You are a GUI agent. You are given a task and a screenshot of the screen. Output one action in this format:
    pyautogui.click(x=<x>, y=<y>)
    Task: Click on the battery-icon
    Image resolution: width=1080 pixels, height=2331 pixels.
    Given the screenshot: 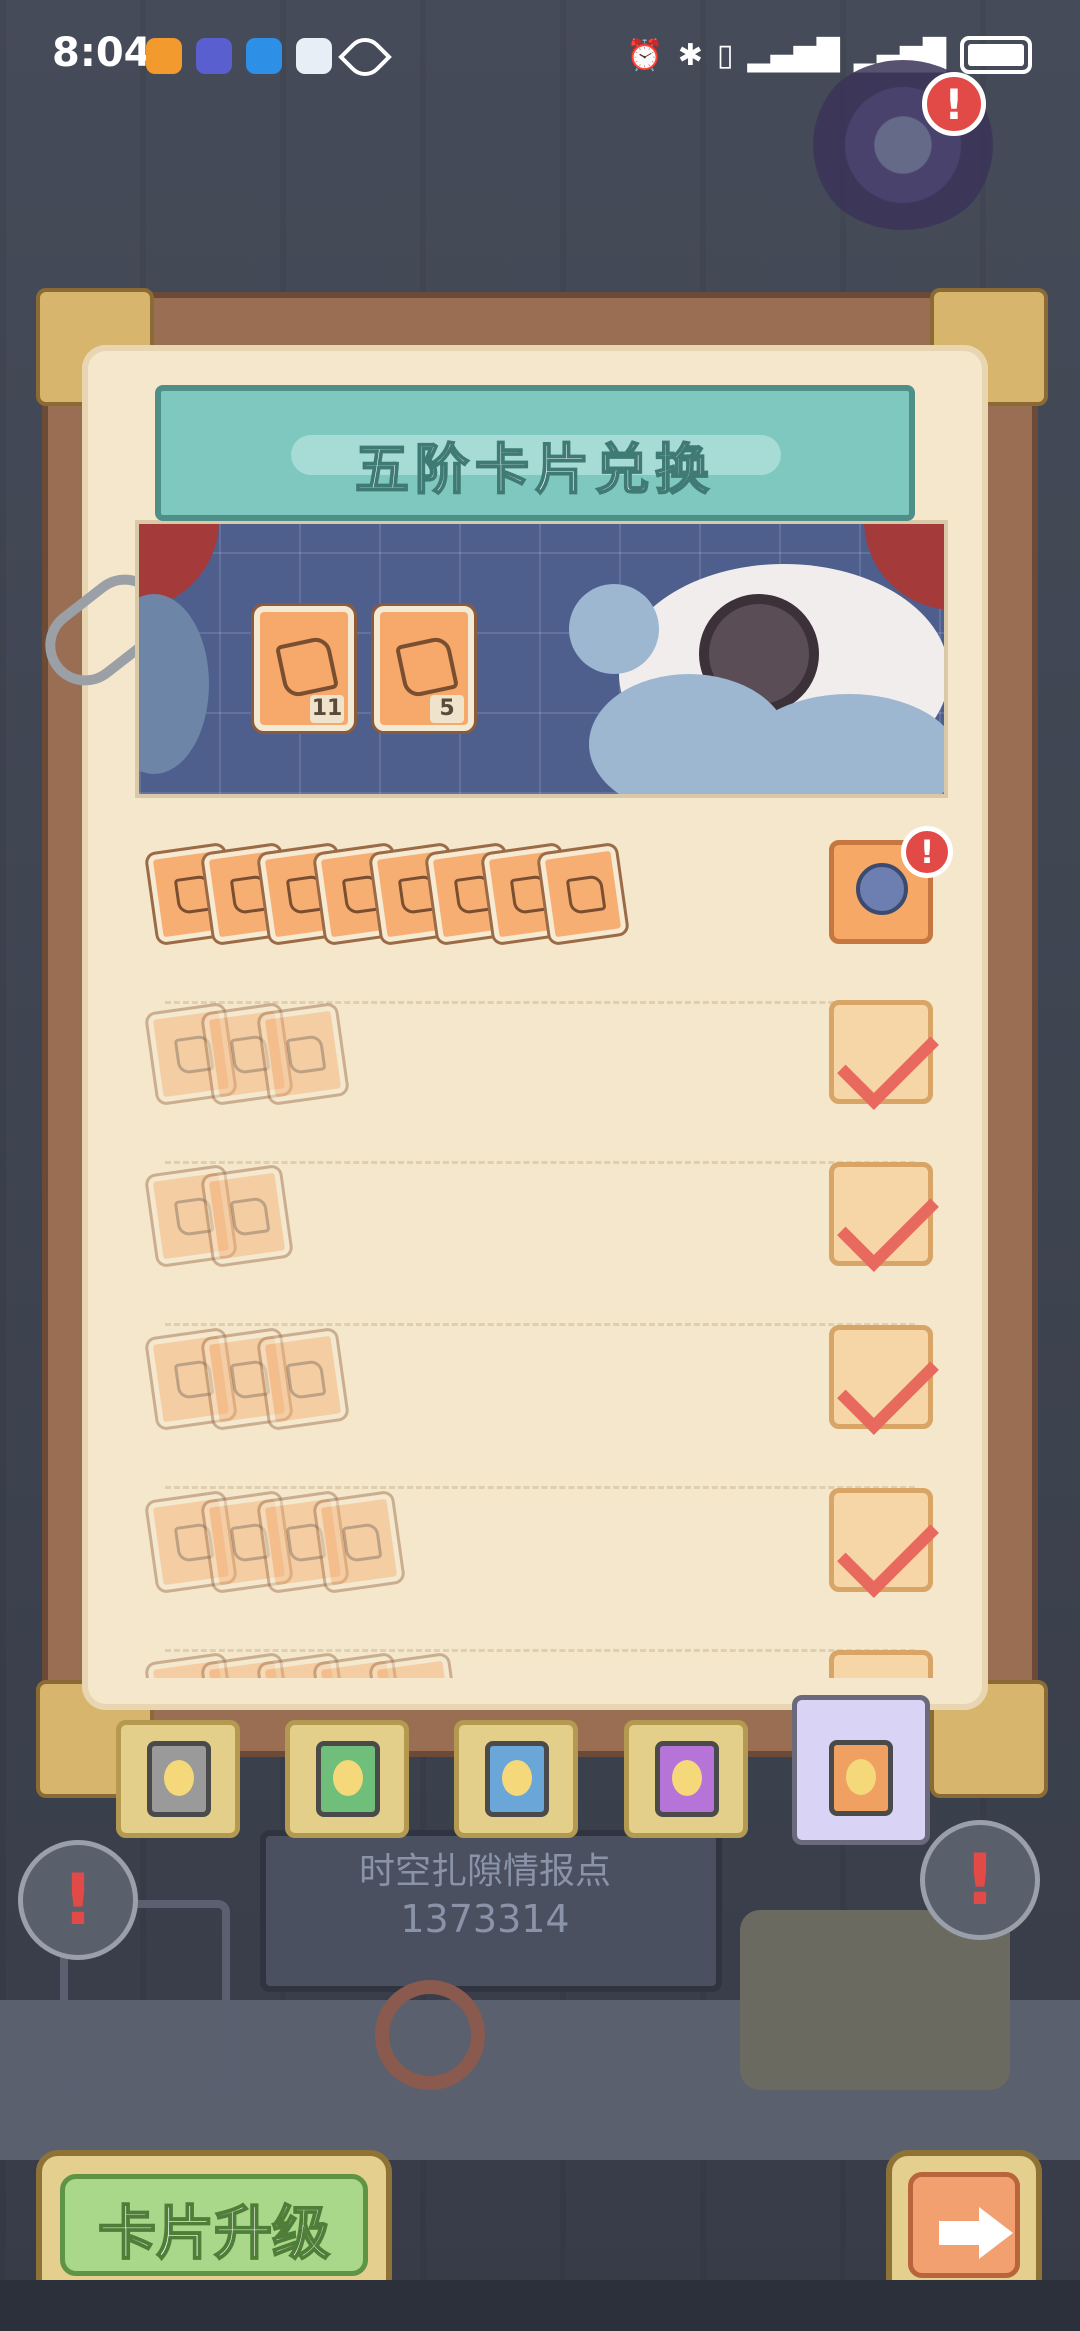 What is the action you would take?
    pyautogui.click(x=996, y=55)
    